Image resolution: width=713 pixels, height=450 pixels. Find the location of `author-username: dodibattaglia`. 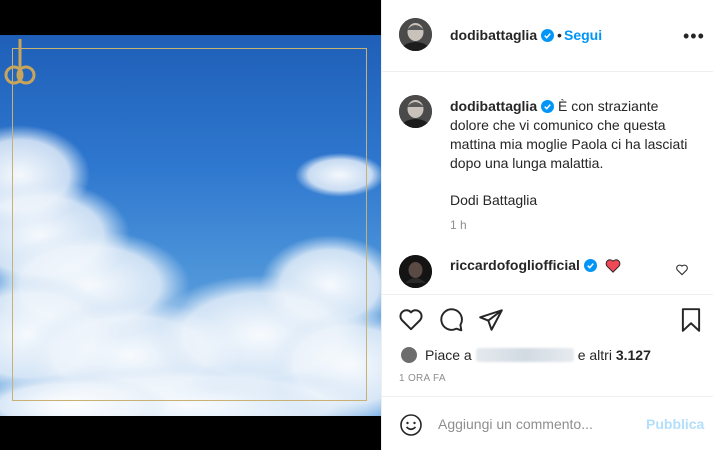

author-username: dodibattaglia is located at coordinates (502, 35).